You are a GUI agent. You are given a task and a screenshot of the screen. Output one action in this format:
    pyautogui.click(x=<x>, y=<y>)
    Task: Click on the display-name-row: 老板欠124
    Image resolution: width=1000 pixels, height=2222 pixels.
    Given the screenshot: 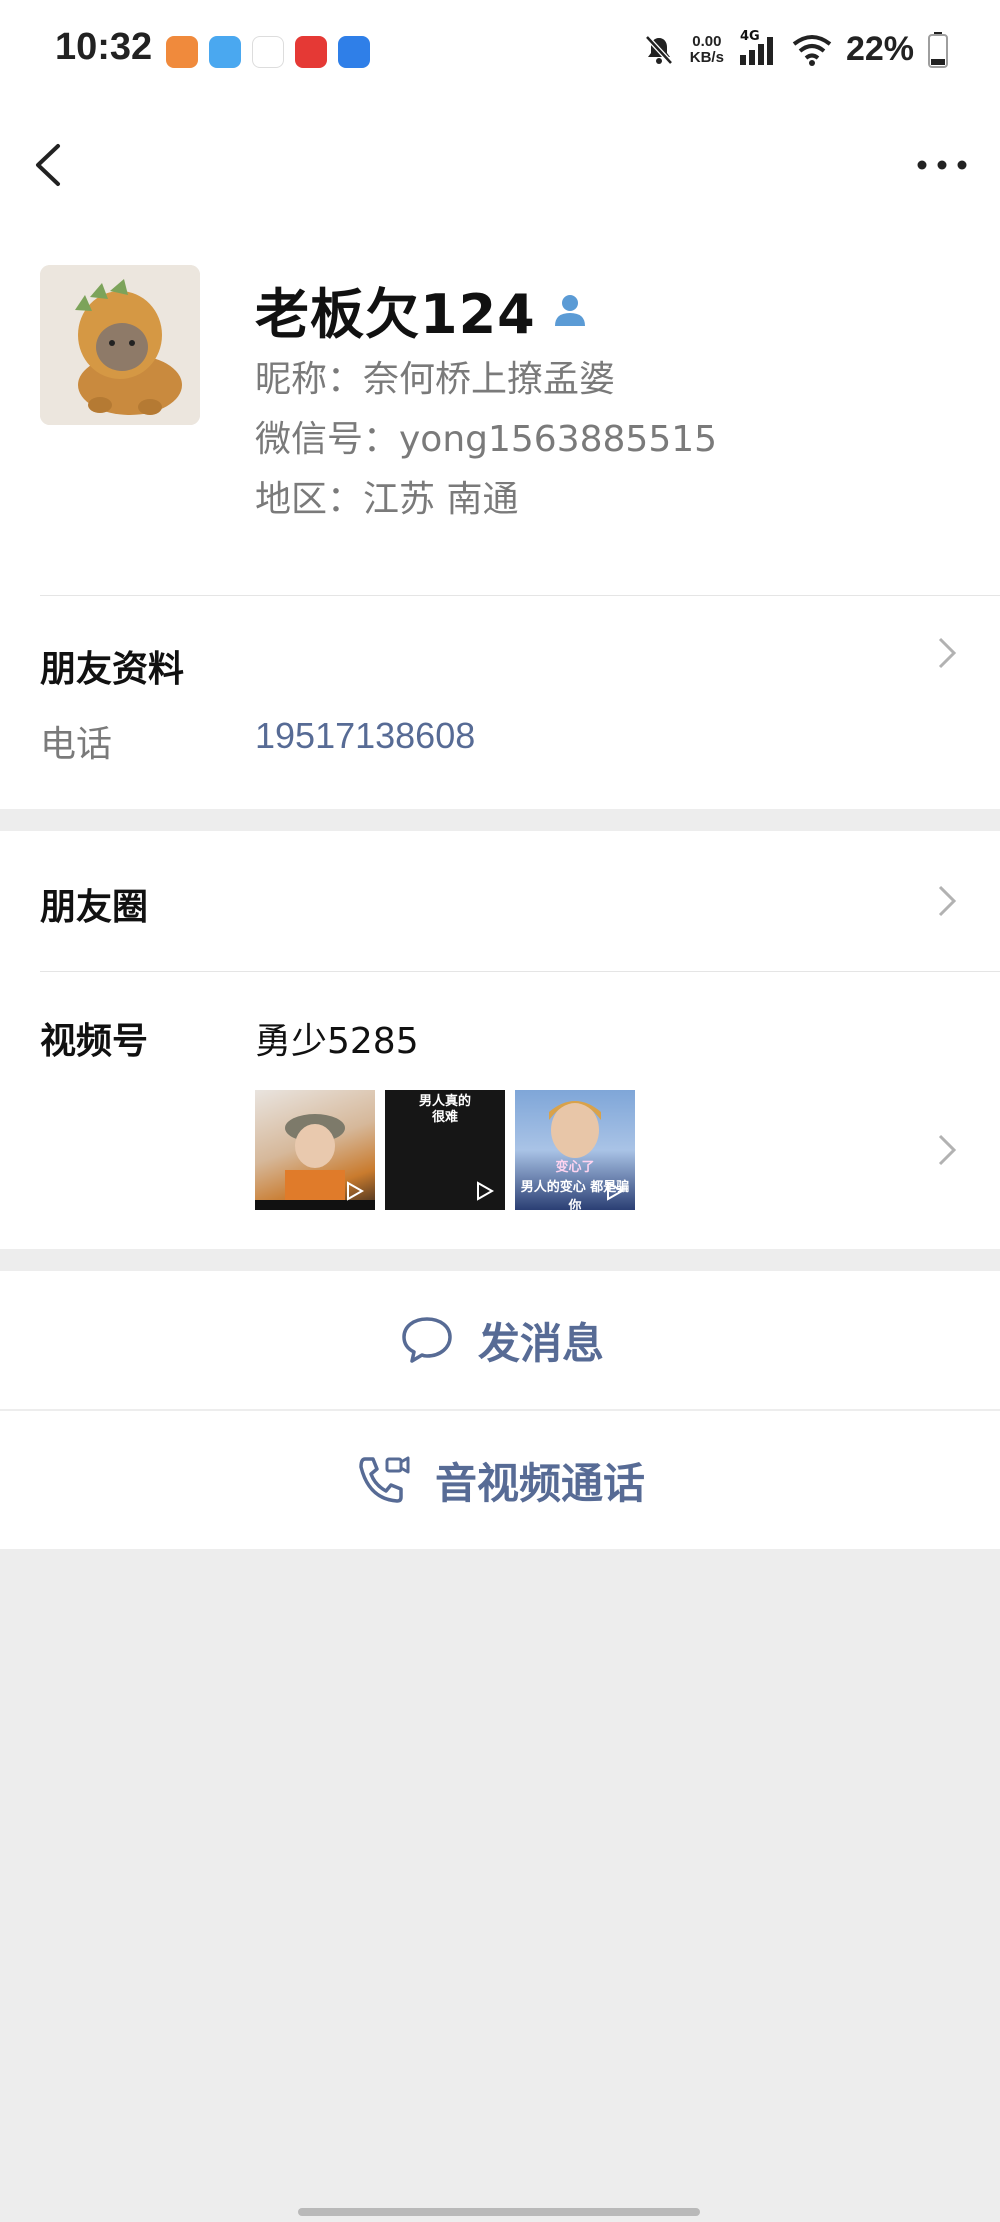 What is the action you would take?
    pyautogui.click(x=422, y=309)
    